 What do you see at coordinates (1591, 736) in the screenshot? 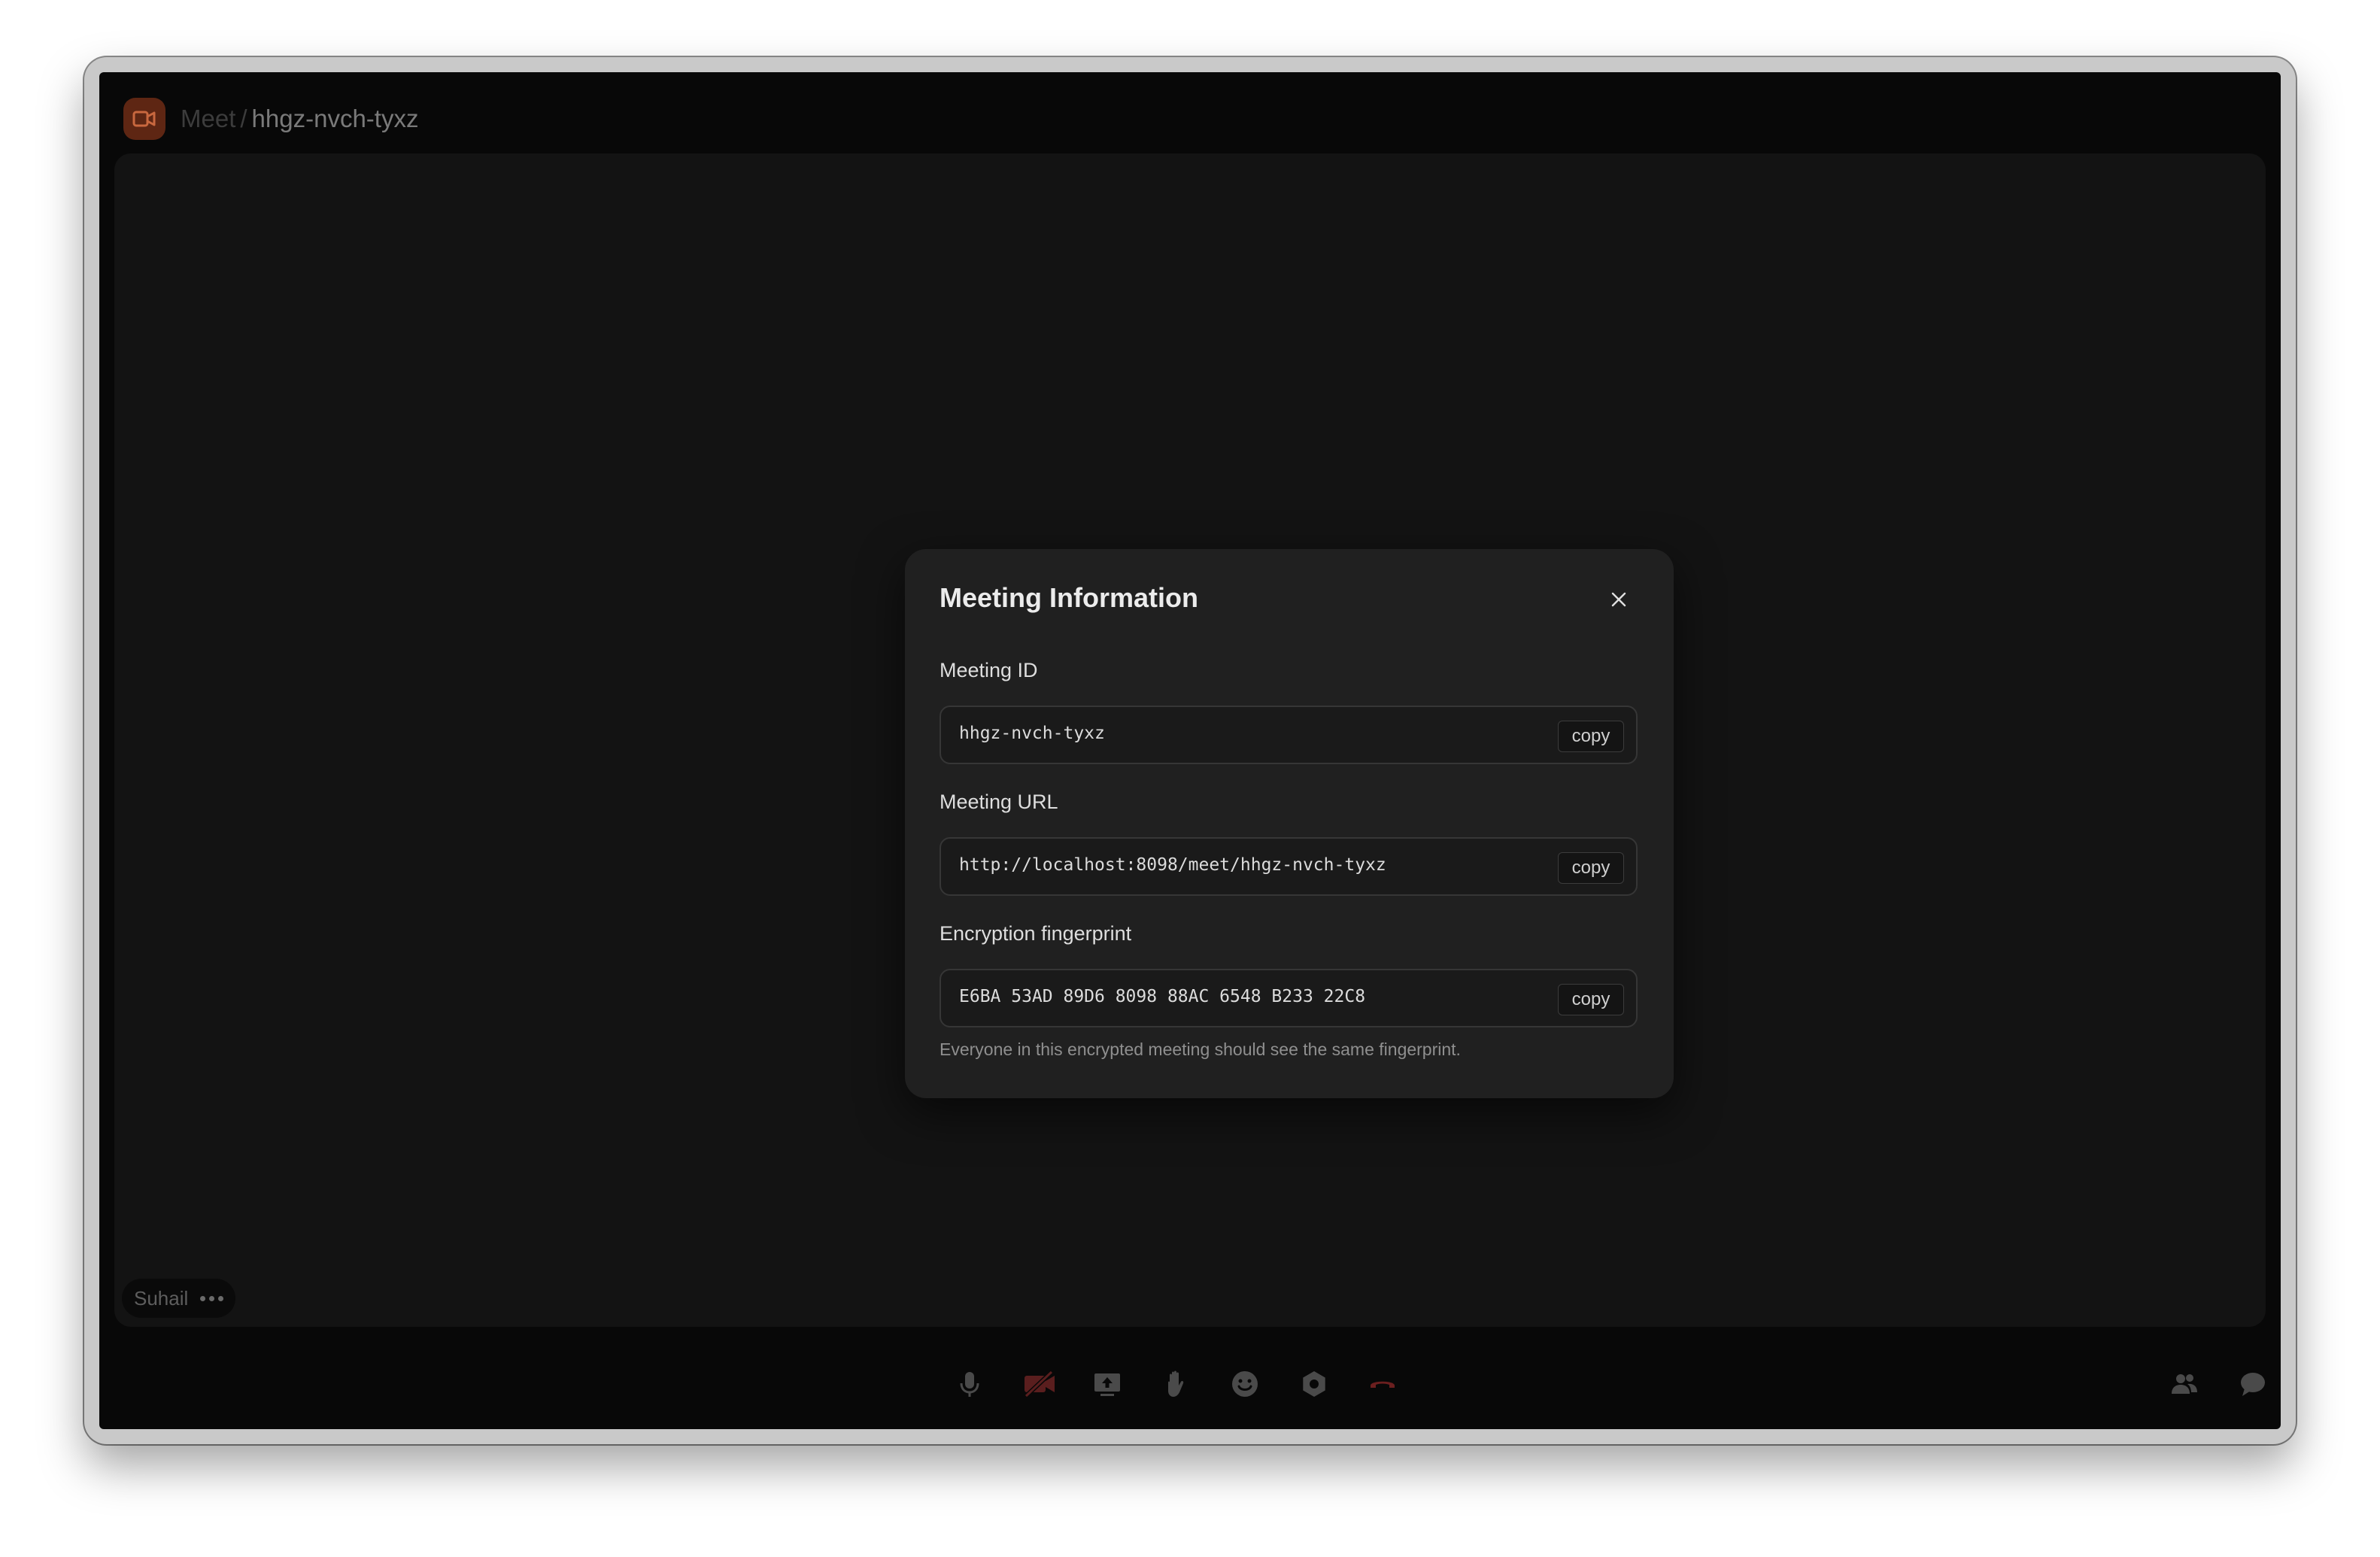
I see `copy-meeting-id-button: copy` at bounding box center [1591, 736].